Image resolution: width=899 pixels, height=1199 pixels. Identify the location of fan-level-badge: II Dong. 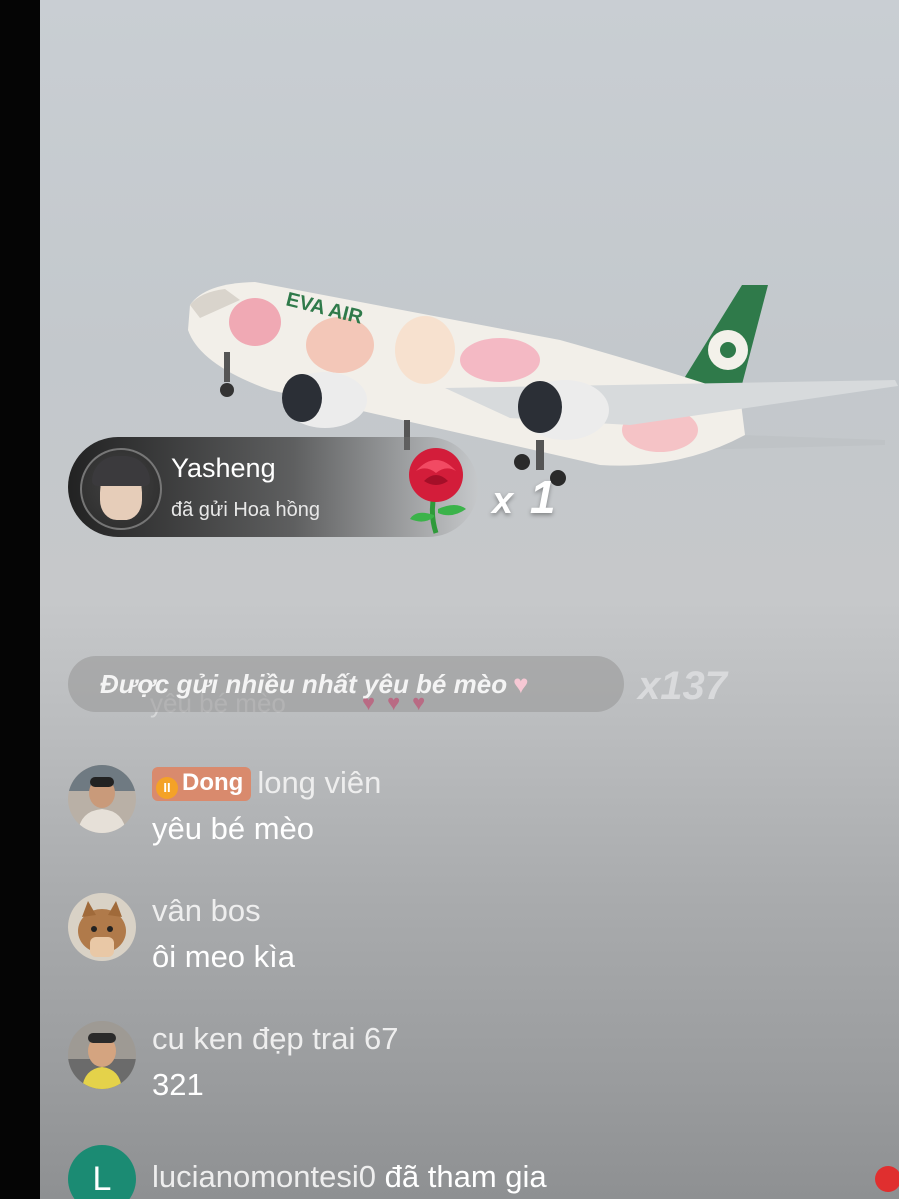
(202, 784).